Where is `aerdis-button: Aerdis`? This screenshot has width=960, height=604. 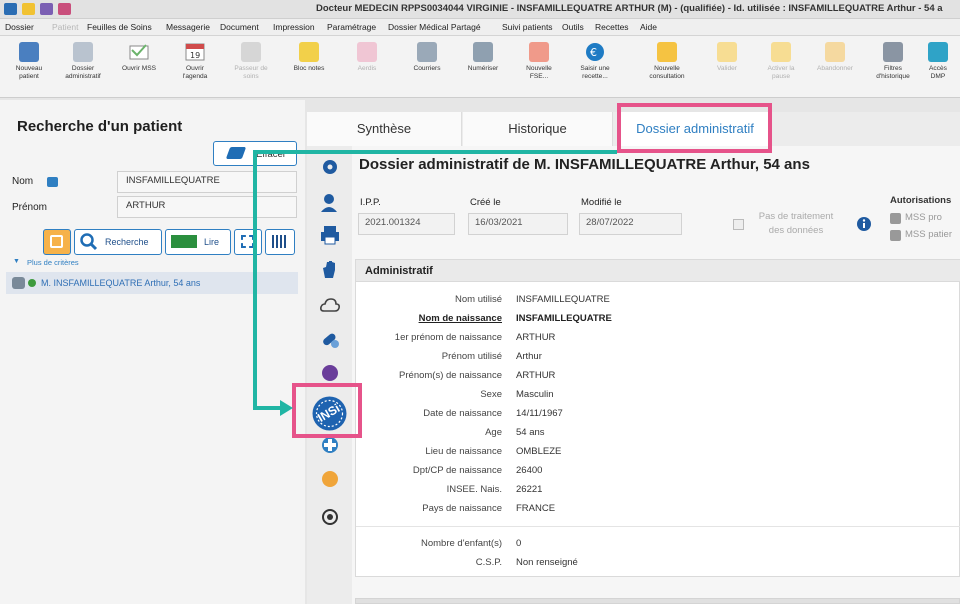 aerdis-button: Aerdis is located at coordinates (367, 67).